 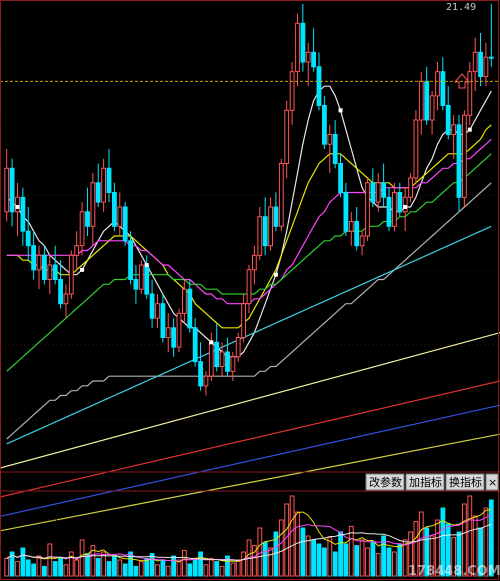 I want to click on toolbar: 改参数 加指标 换指标 ×, so click(x=432, y=482).